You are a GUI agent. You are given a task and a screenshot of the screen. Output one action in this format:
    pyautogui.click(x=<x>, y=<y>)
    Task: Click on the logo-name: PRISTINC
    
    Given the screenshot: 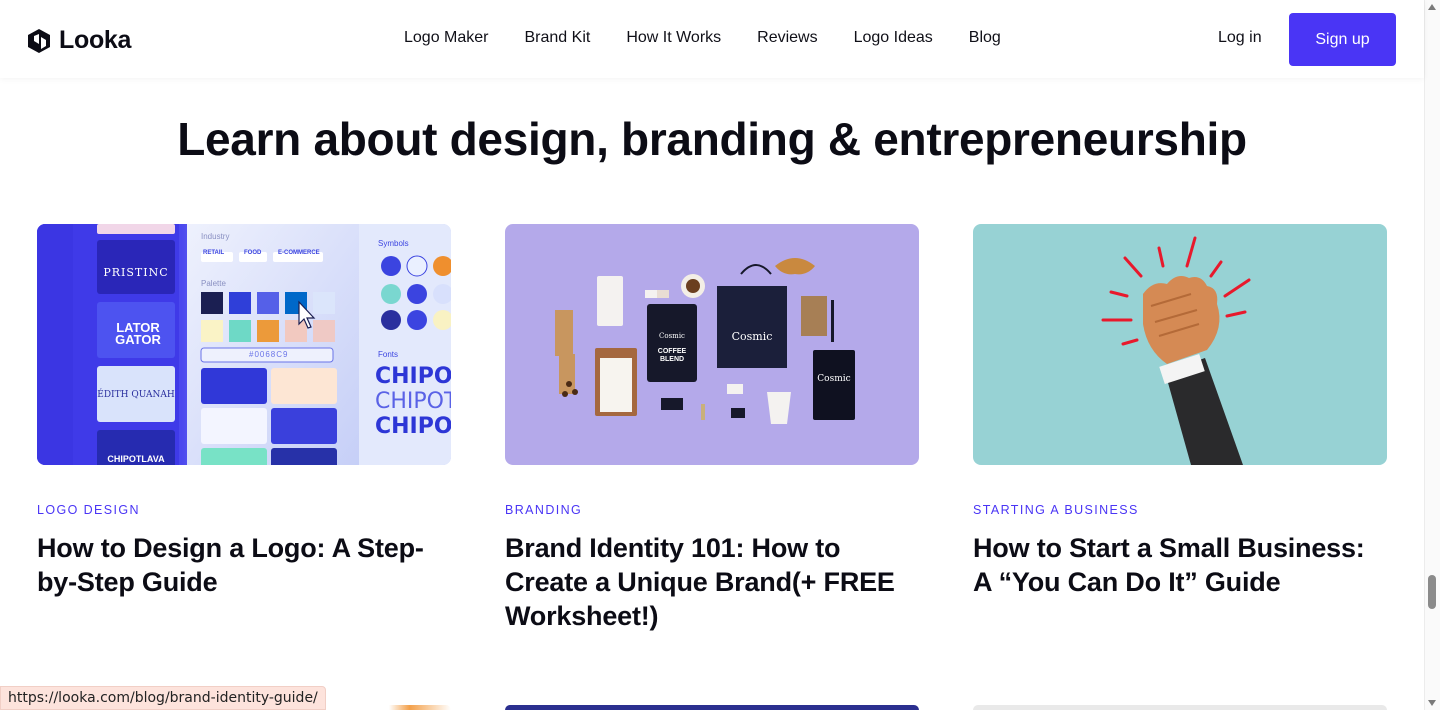 What is the action you would take?
    pyautogui.click(x=136, y=272)
    